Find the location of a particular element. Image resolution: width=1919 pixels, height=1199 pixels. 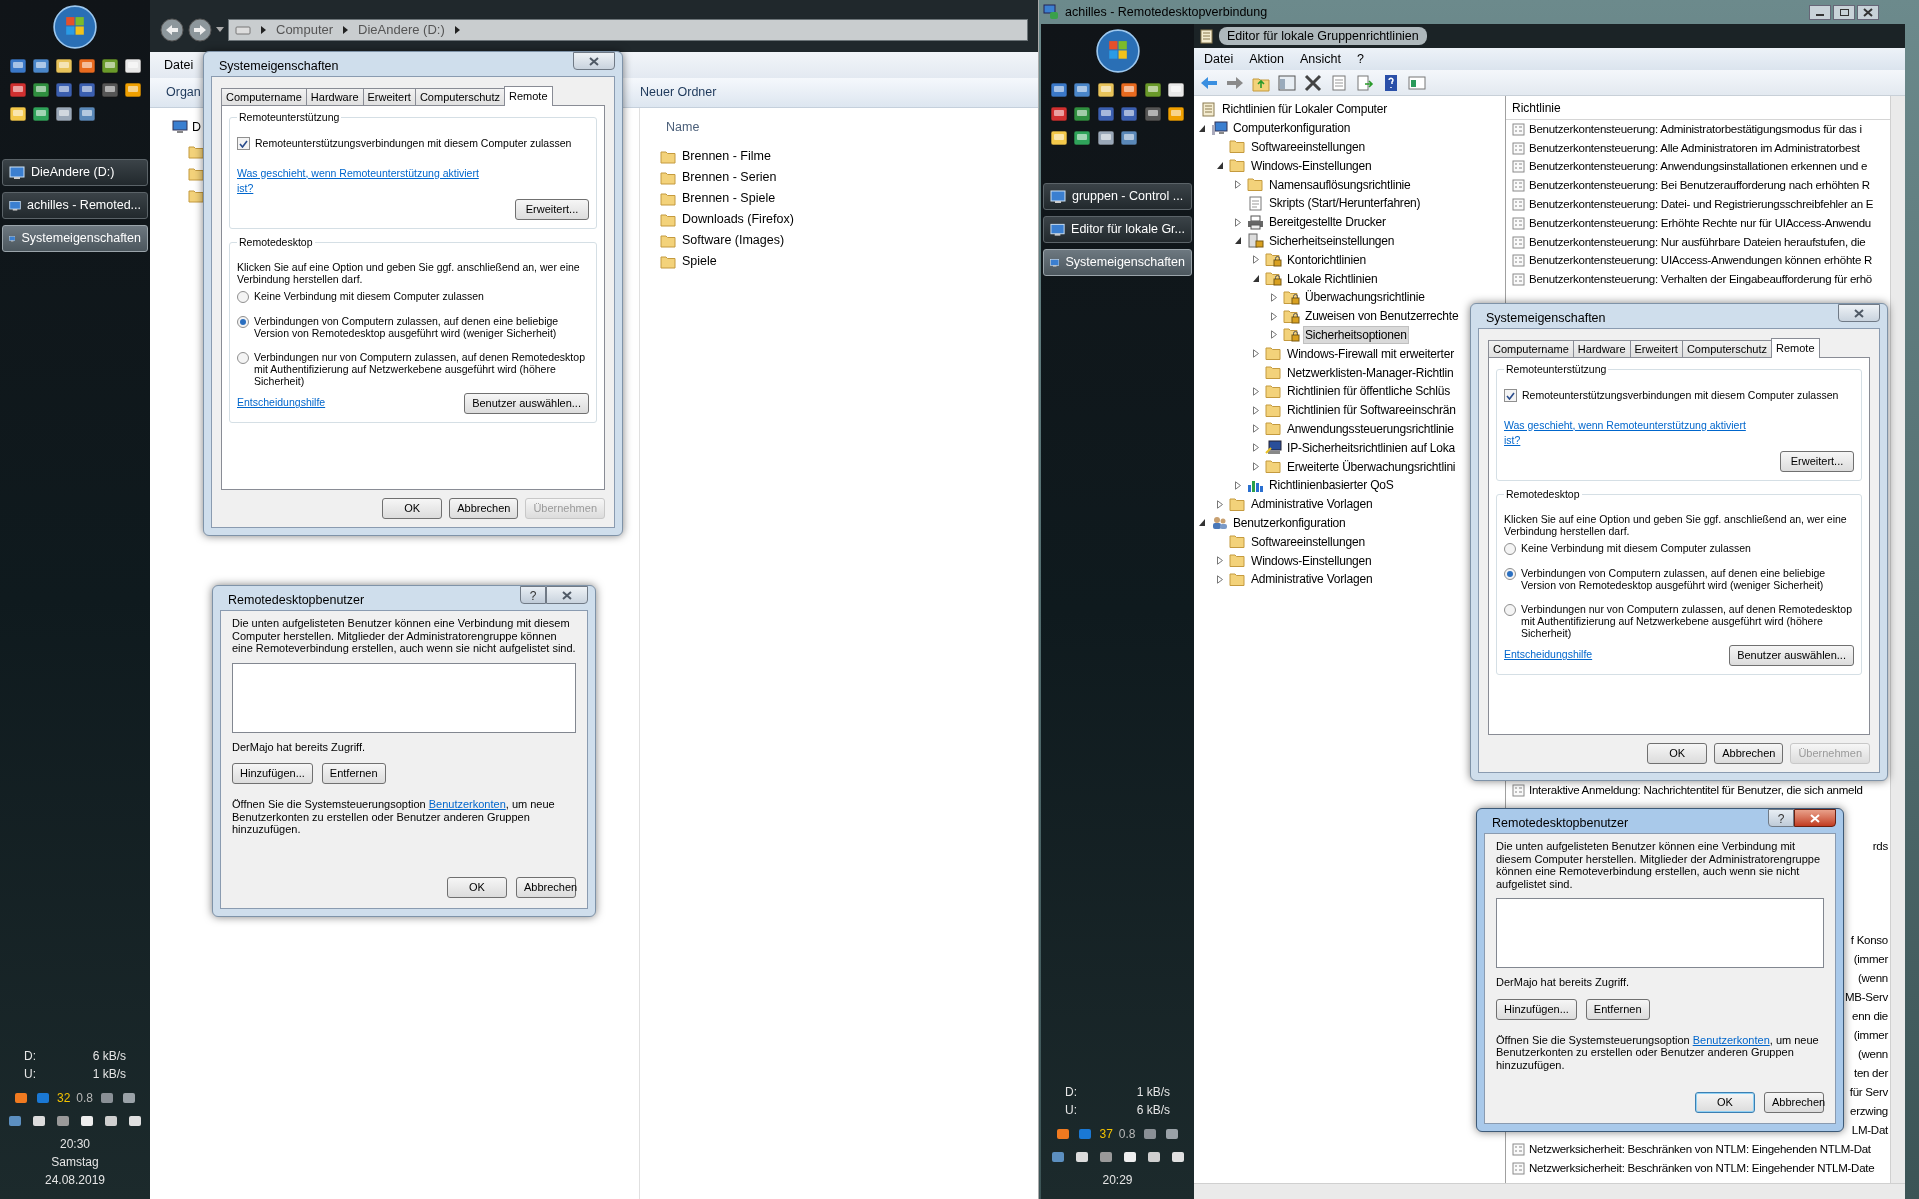

tray-reading: 32 is located at coordinates (63, 1098).